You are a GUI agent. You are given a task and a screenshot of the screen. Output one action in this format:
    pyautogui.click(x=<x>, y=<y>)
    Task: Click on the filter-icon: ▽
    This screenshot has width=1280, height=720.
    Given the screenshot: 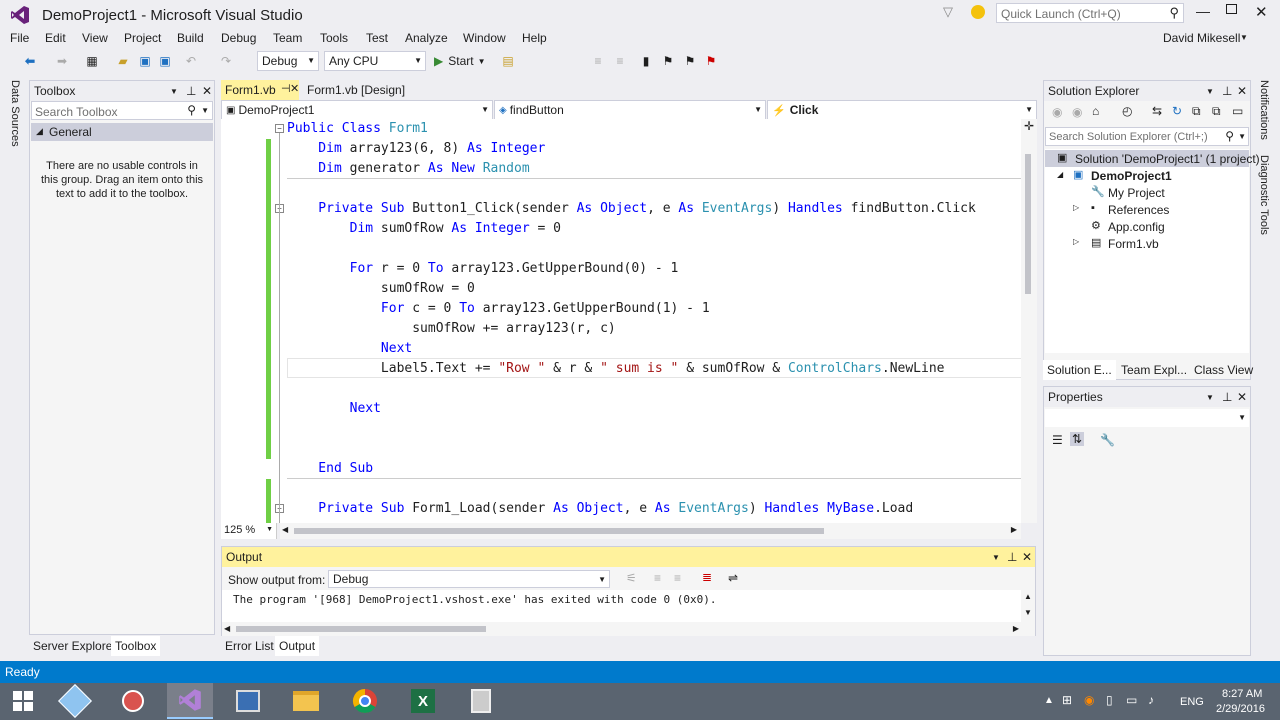 What is the action you would take?
    pyautogui.click(x=948, y=12)
    